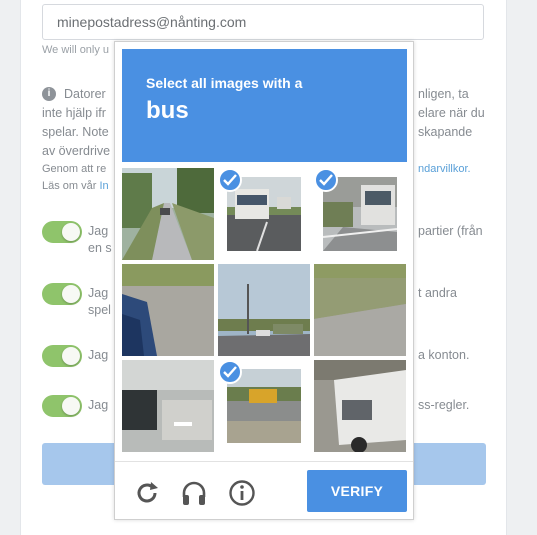 The height and width of the screenshot is (535, 537). I want to click on privacy-link: In, so click(103, 186).